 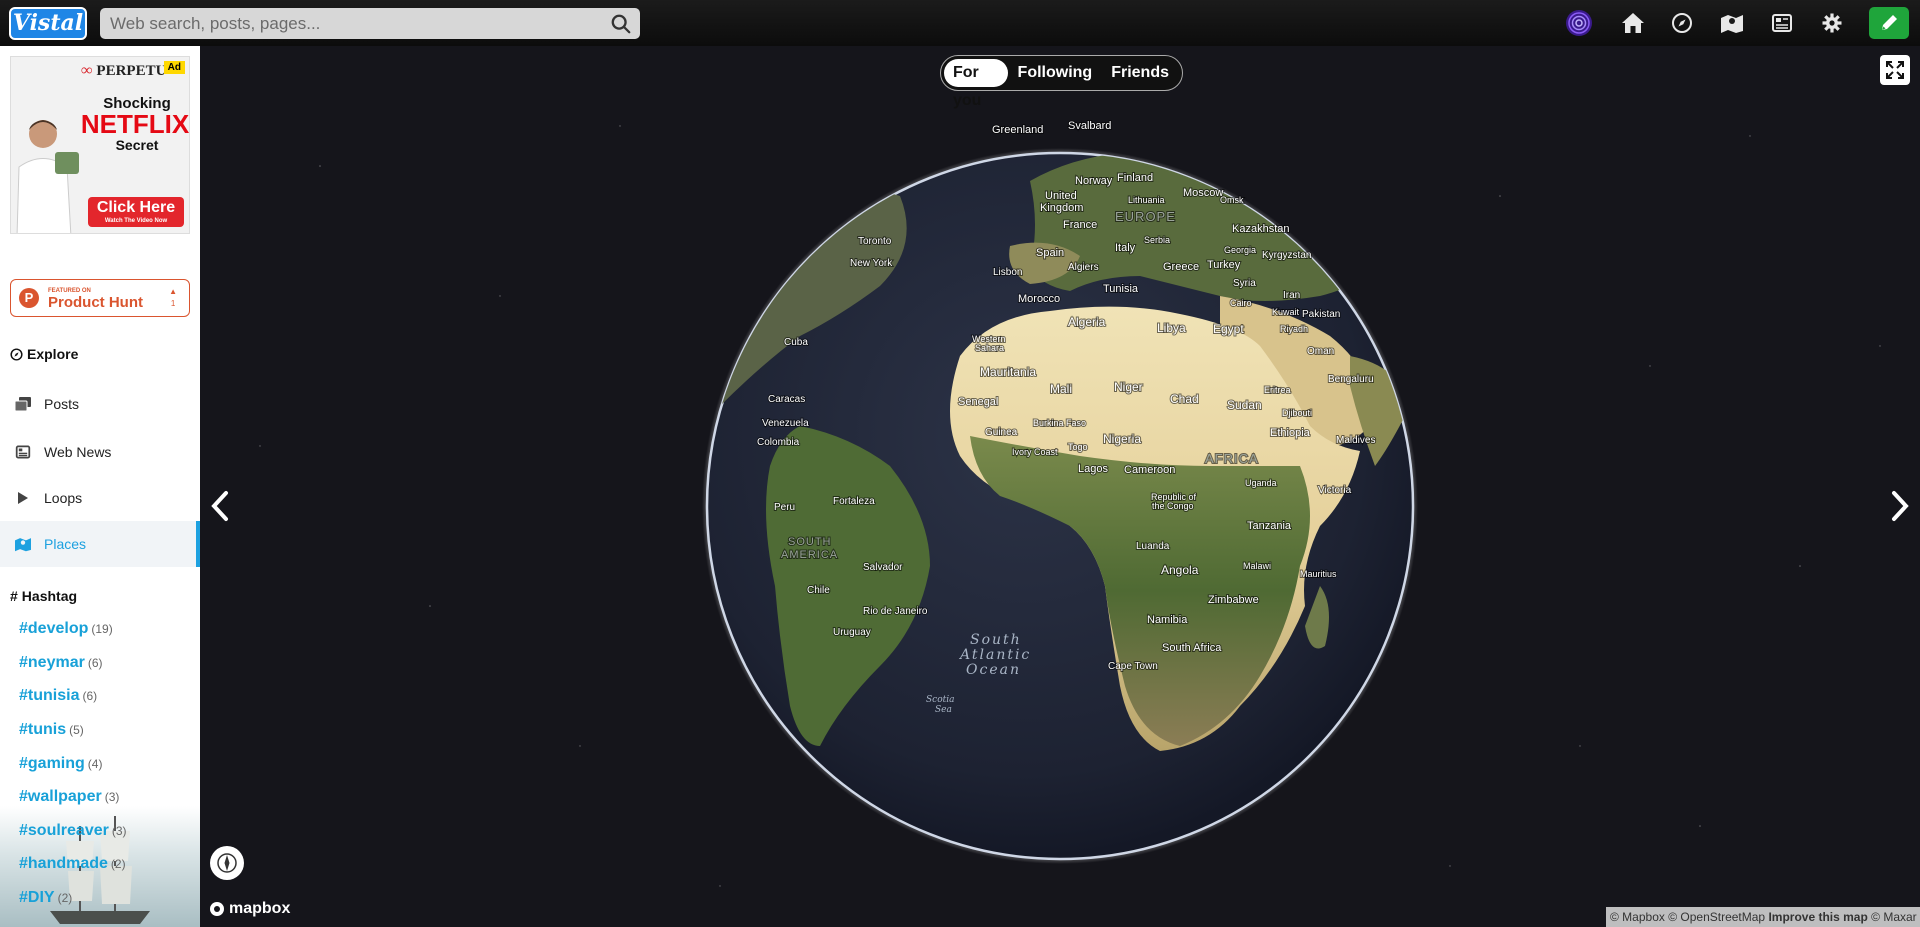 What do you see at coordinates (809, 555) in the screenshot?
I see `map-label: AMERICA` at bounding box center [809, 555].